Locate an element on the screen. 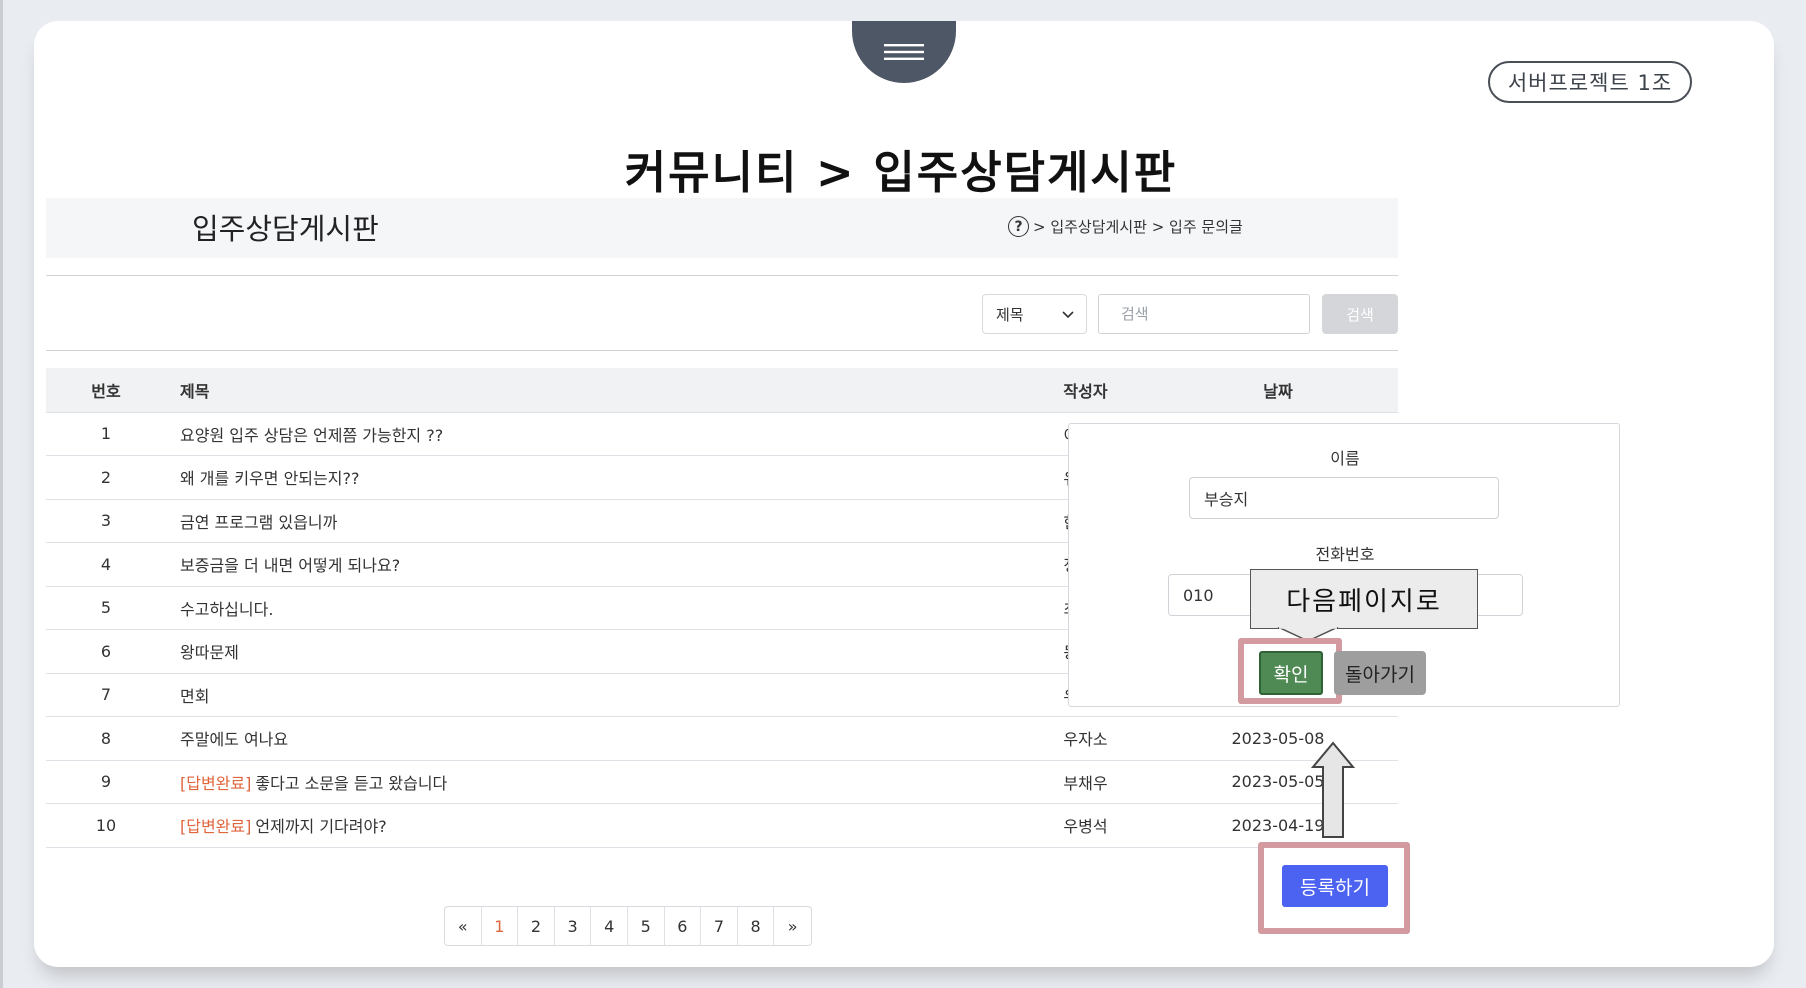  row-title-link: 왕따문제 is located at coordinates (209, 652).